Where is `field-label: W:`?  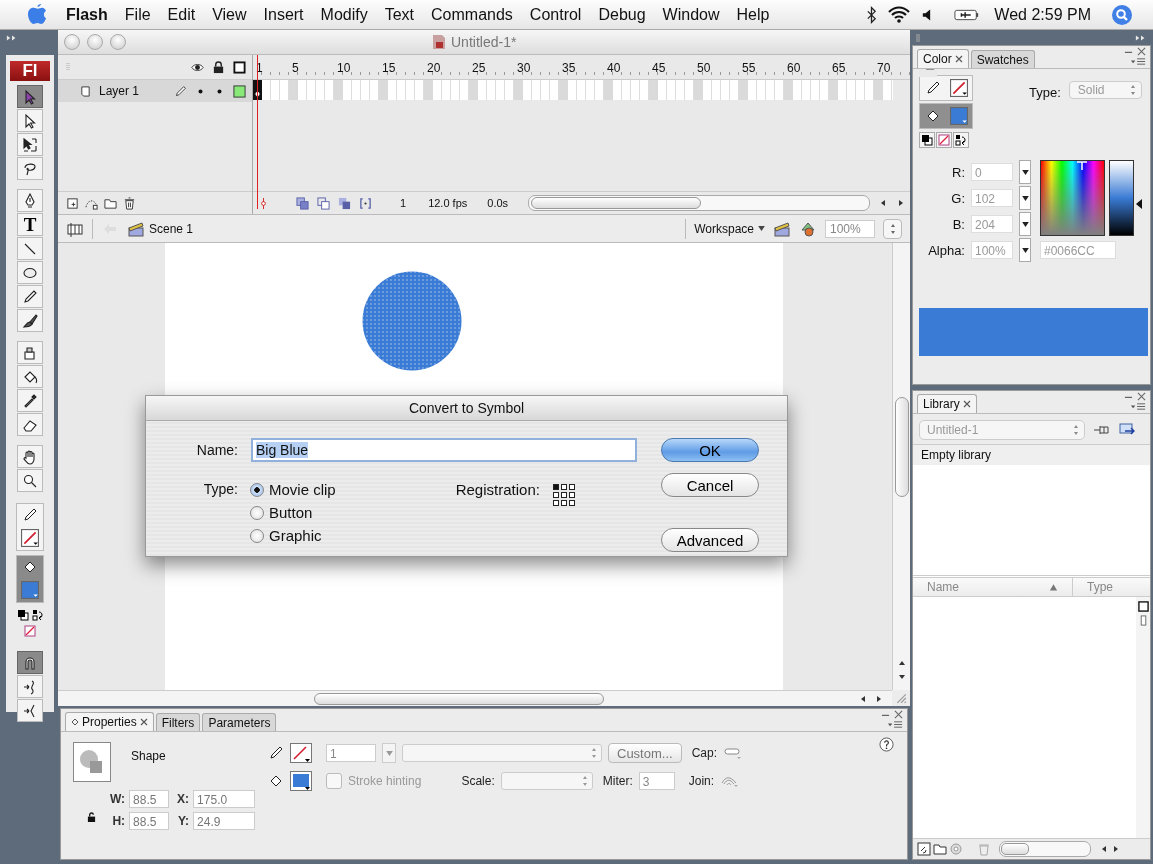
field-label: W: is located at coordinates (118, 799).